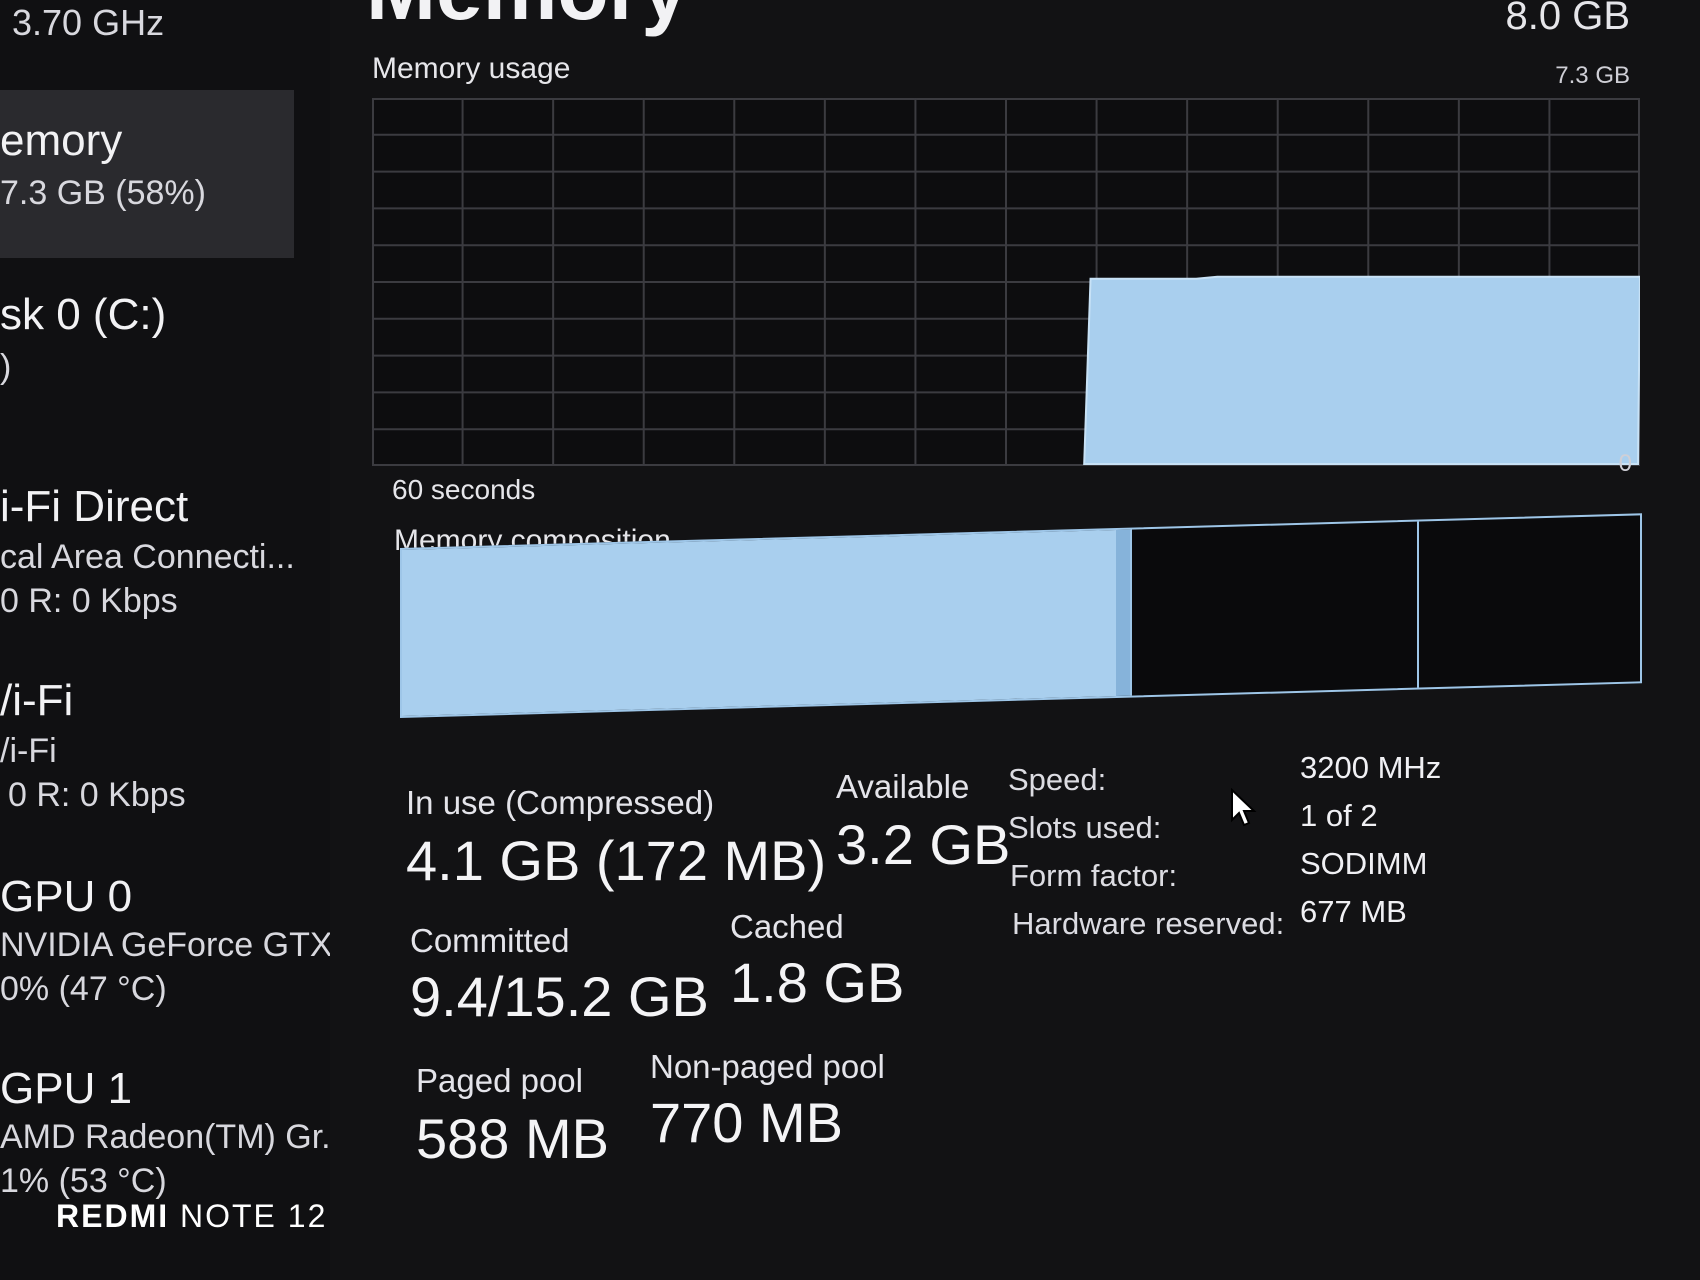  I want to click on sidebar-wifi-direct-title: i-Fi Direct, so click(94, 506).